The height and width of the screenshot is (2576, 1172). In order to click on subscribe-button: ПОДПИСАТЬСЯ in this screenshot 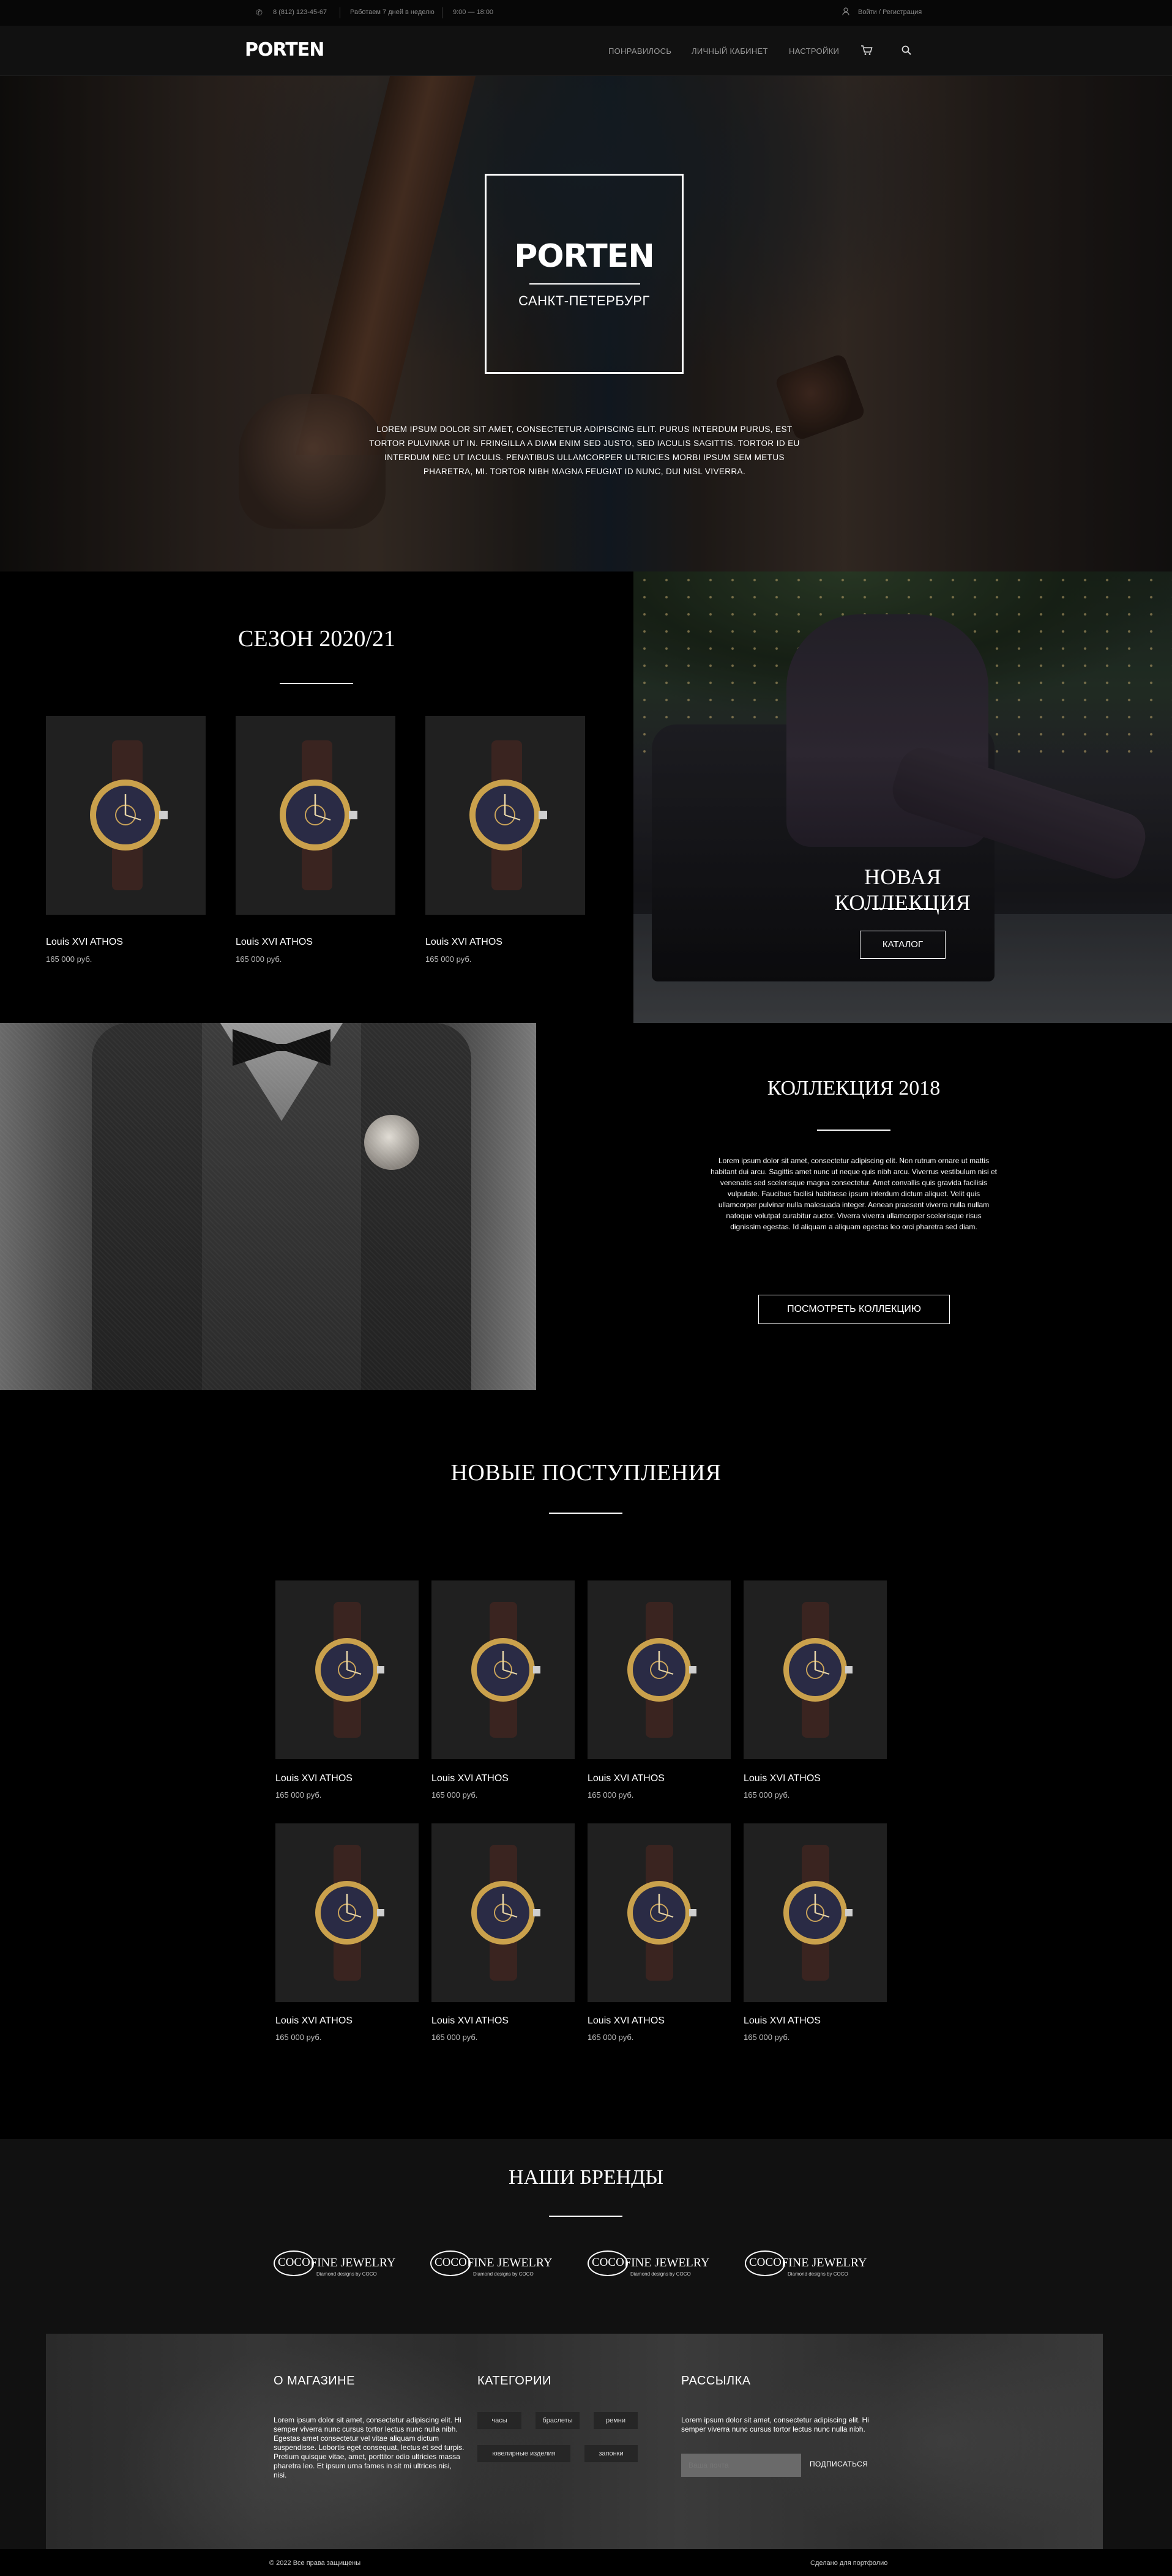, I will do `click(839, 2464)`.